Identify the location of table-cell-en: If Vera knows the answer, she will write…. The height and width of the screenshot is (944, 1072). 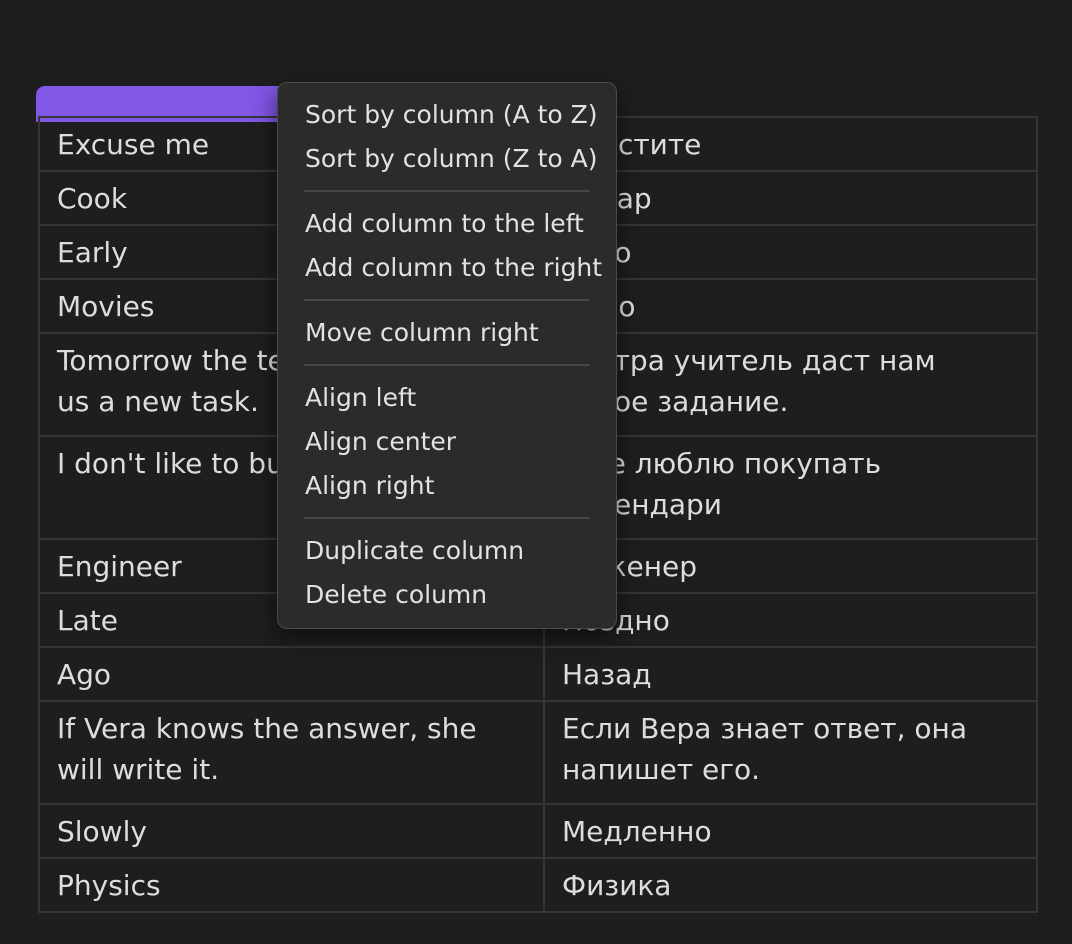
(291, 752).